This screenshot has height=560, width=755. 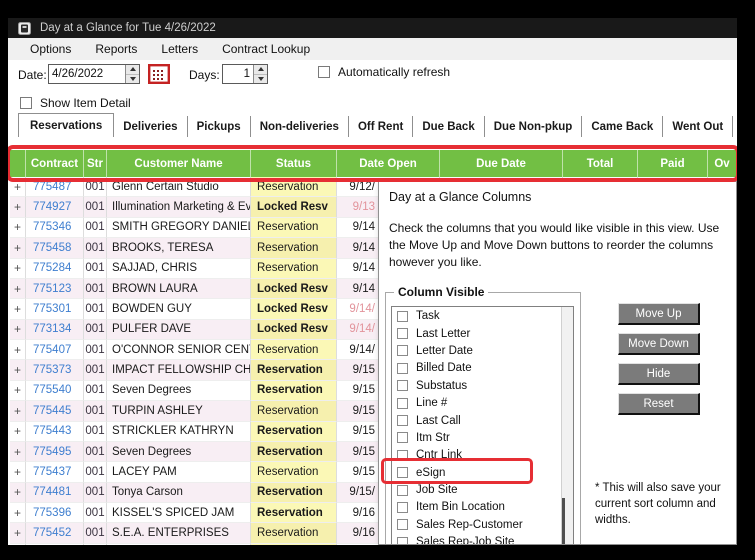 I want to click on cell-contract: 775301, so click(x=55, y=309).